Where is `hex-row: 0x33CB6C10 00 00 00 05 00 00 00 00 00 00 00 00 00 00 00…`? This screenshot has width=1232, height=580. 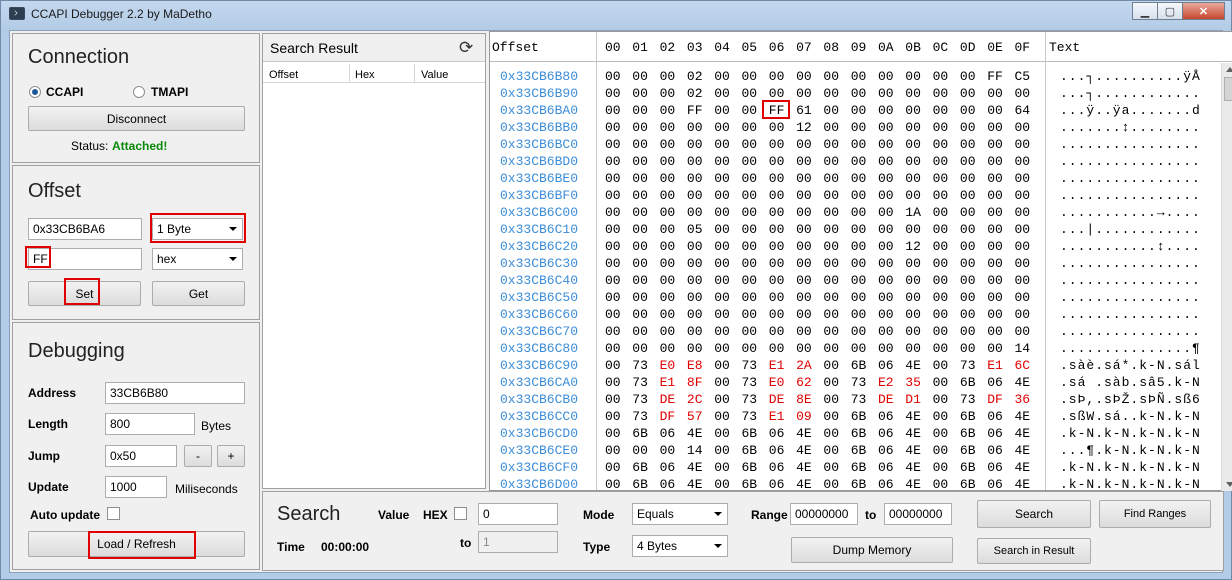 hex-row: 0x33CB6C10 00 00 00 05 00 00 00 00 00 00 00 00 00 00 00… is located at coordinates (861, 230).